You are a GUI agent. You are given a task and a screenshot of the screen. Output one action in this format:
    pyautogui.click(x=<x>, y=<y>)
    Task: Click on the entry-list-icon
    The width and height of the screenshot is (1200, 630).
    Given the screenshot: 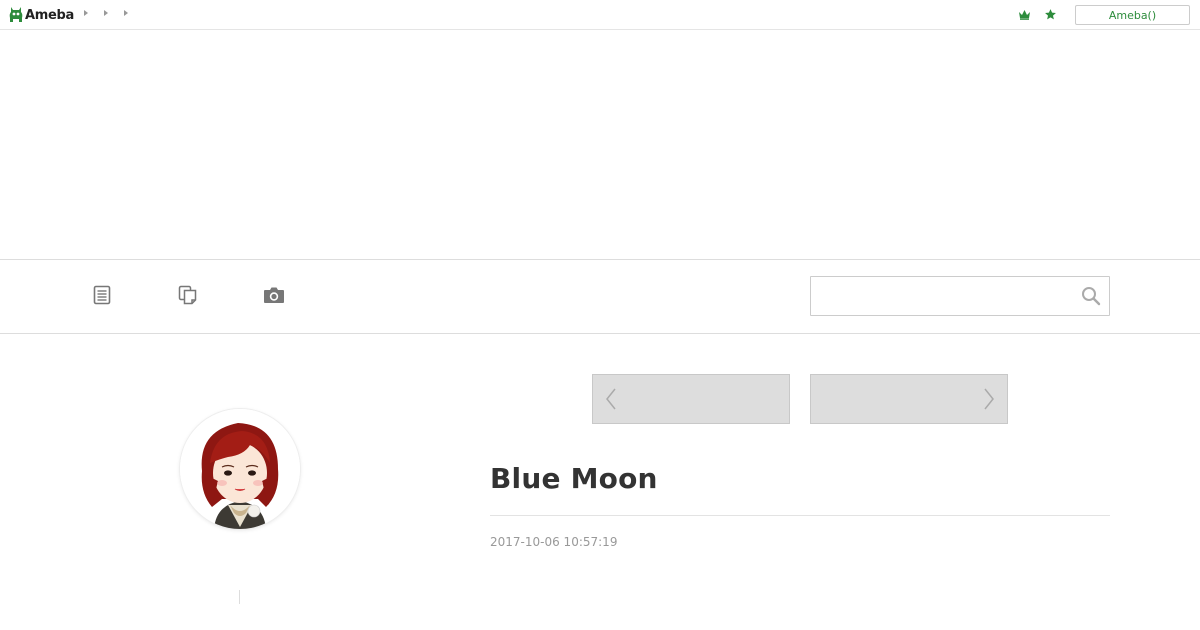 What is the action you would take?
    pyautogui.click(x=102, y=295)
    